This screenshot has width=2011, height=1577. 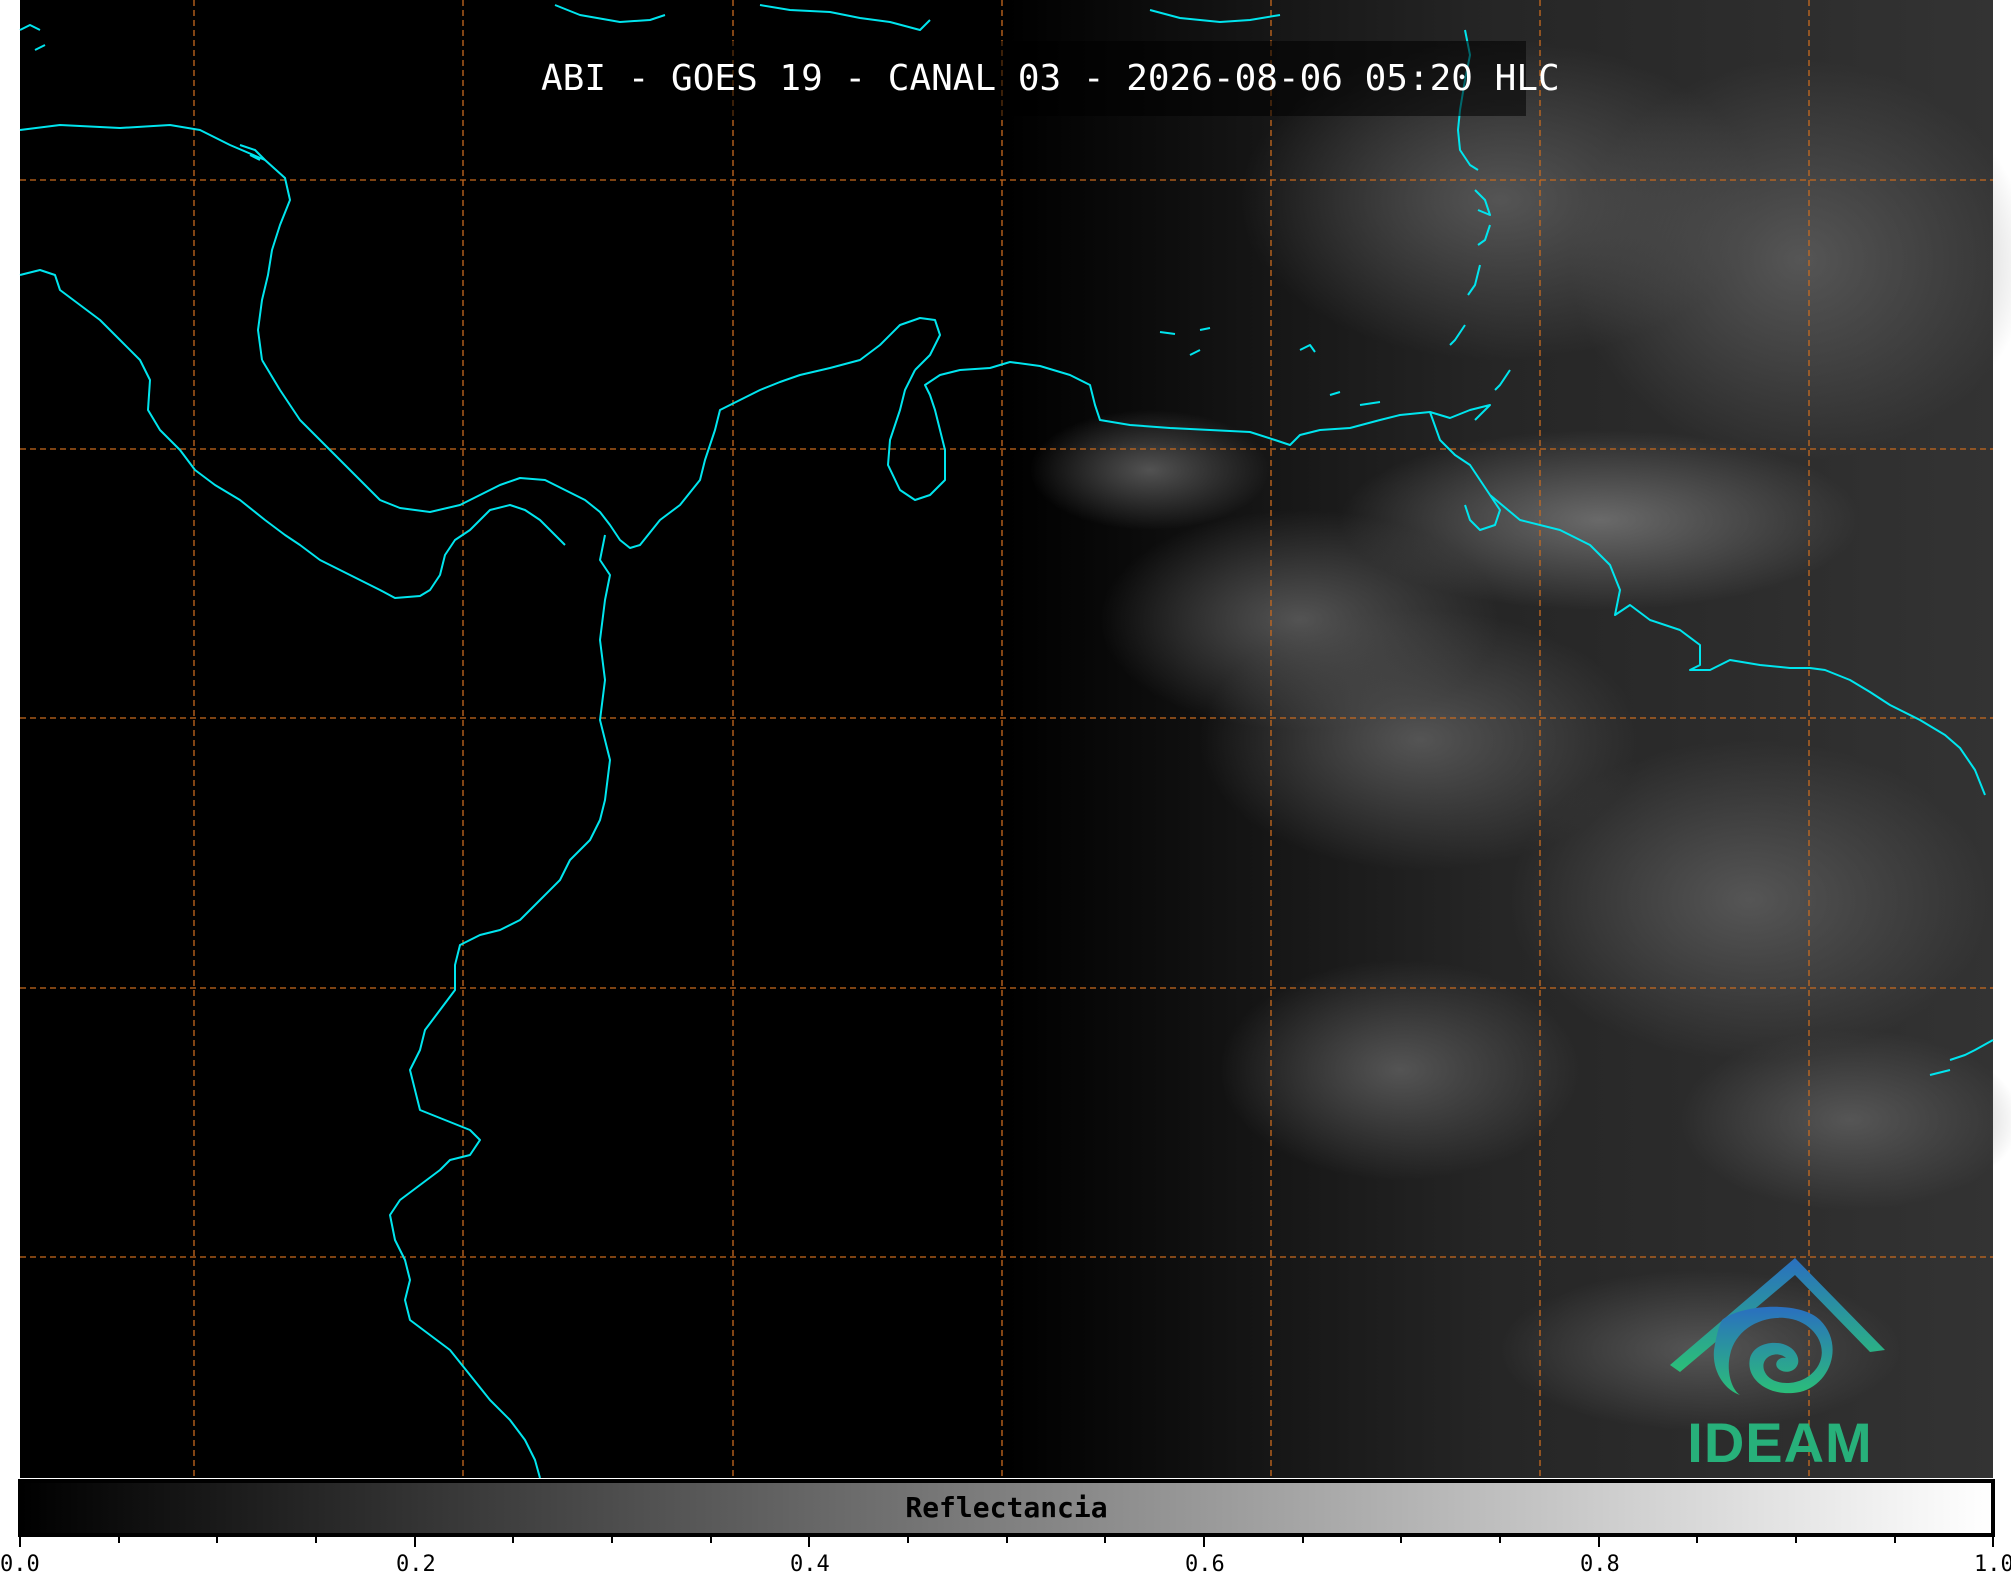 What do you see at coordinates (1600, 1564) in the screenshot?
I see `colorbar-tick-label: 0.8` at bounding box center [1600, 1564].